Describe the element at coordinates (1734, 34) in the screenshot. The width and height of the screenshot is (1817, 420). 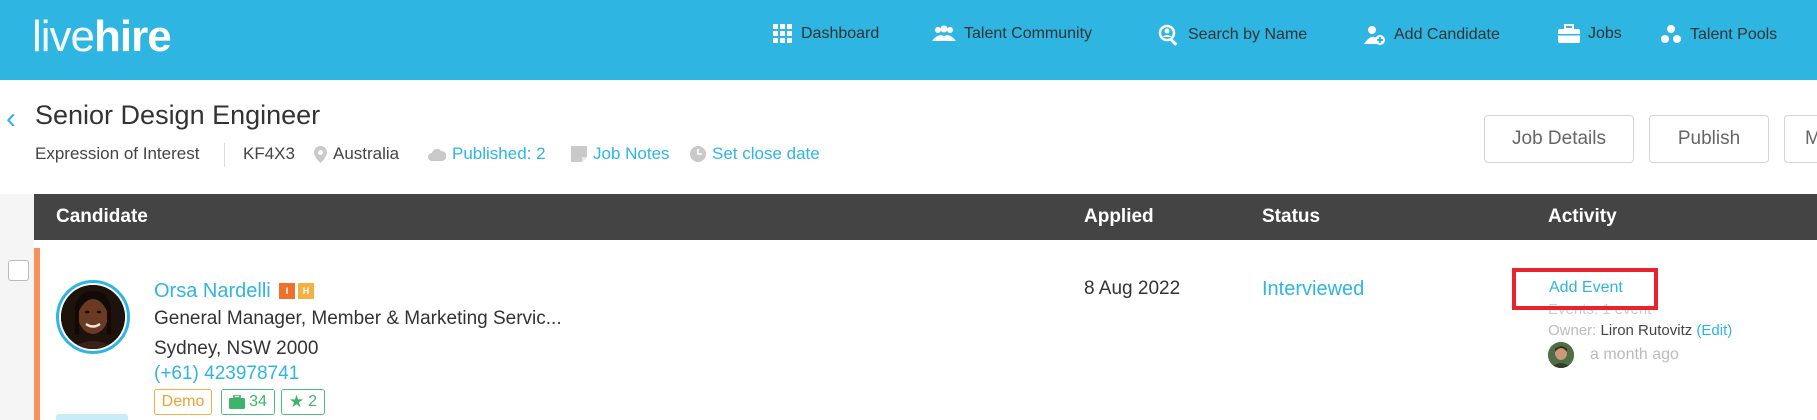
I see `nav-talent-pools-label: Talent Pools` at that location.